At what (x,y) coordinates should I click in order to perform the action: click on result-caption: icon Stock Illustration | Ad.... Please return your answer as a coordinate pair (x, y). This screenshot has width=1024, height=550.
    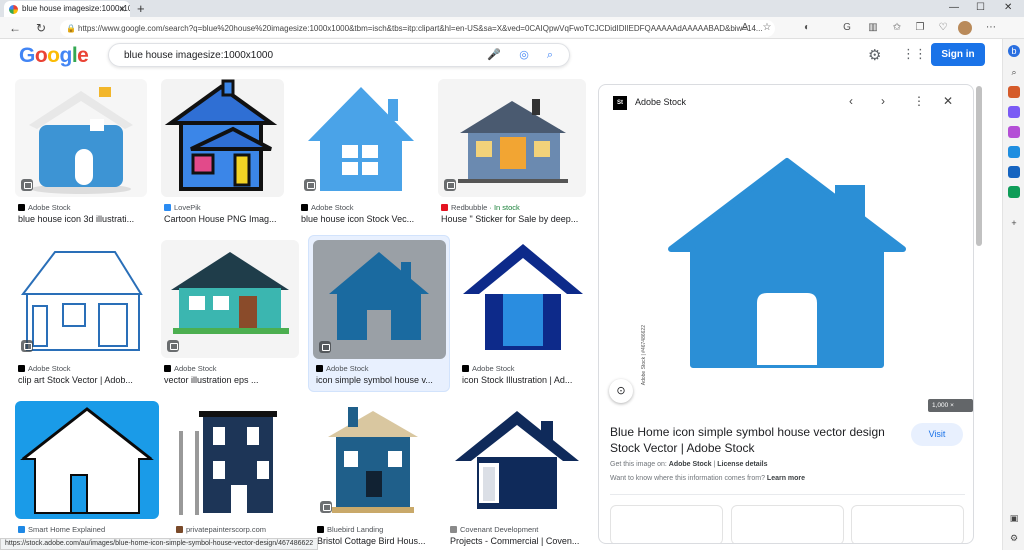
    Looking at the image, I should click on (524, 380).